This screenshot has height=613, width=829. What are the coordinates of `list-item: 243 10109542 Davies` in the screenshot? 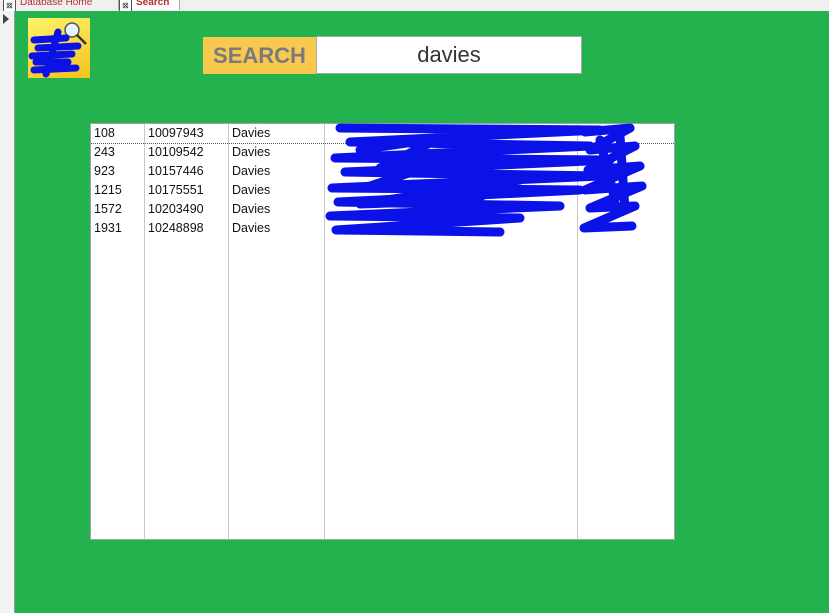 It's located at (382, 152).